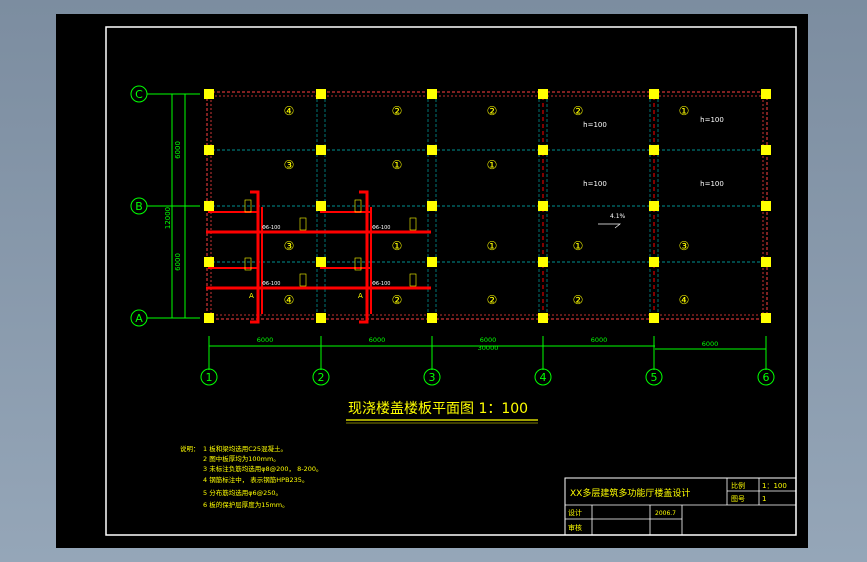 The width and height of the screenshot is (867, 562). I want to click on drawing-title: 现浇楼盖楼板平面图 1：100, so click(438, 409).